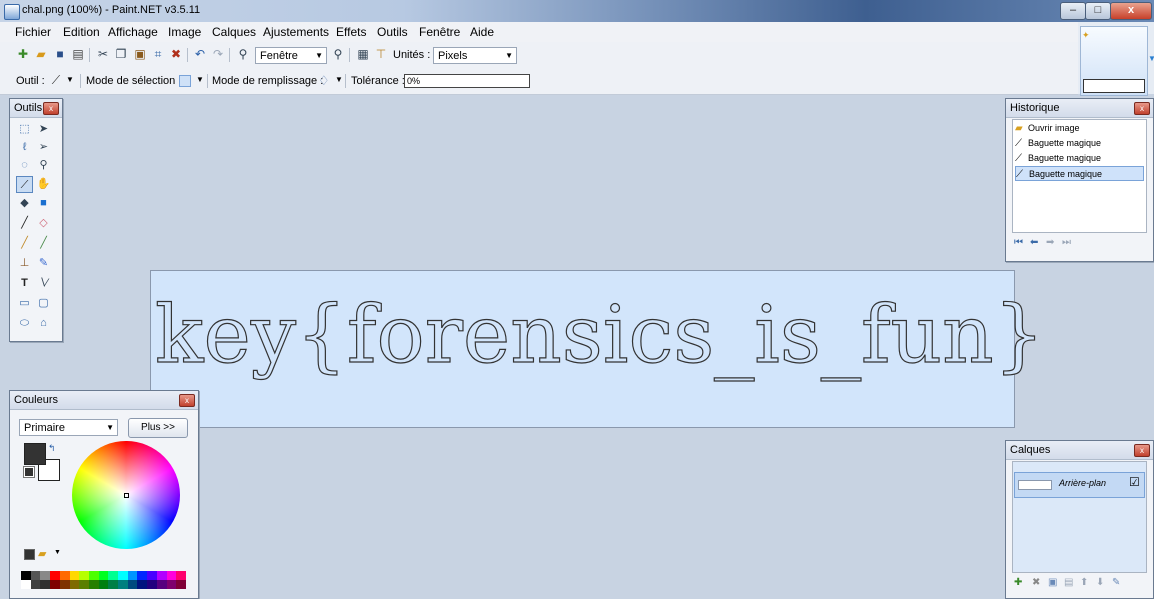 The width and height of the screenshot is (1154, 599). Describe the element at coordinates (43, 147) in the screenshot. I see `move-selection-icon: ➢` at that location.